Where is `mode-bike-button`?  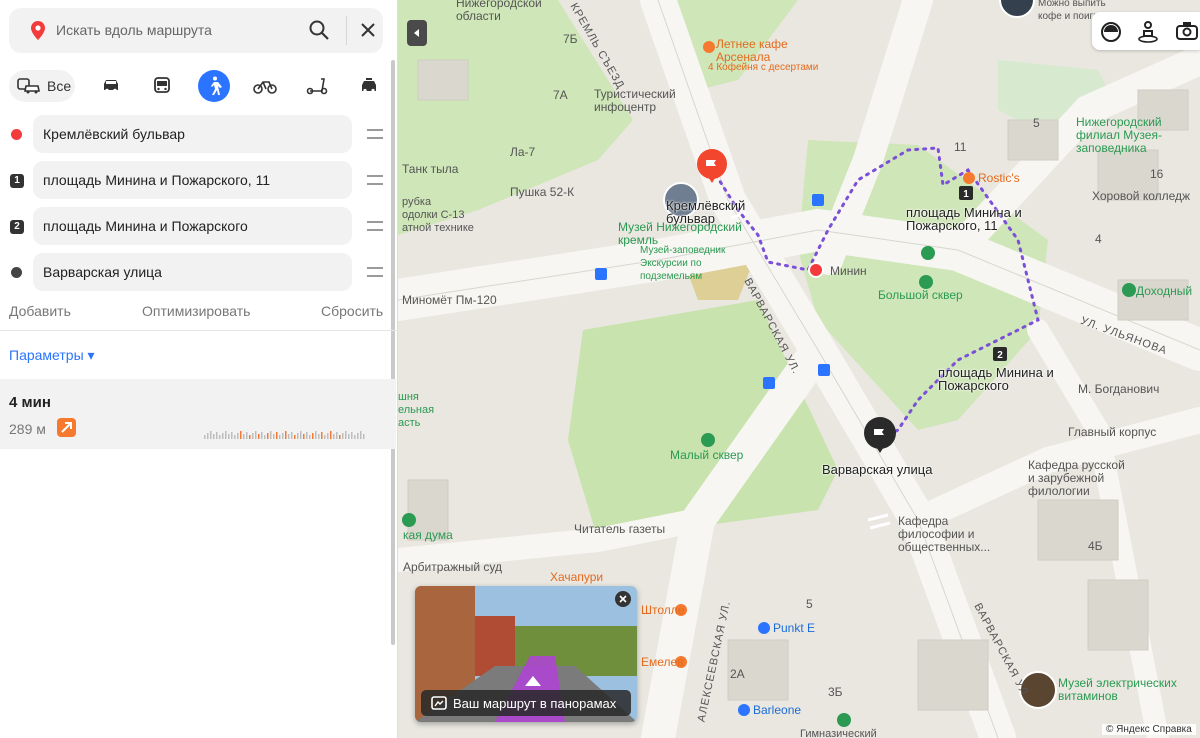
mode-bike-button is located at coordinates (265, 86).